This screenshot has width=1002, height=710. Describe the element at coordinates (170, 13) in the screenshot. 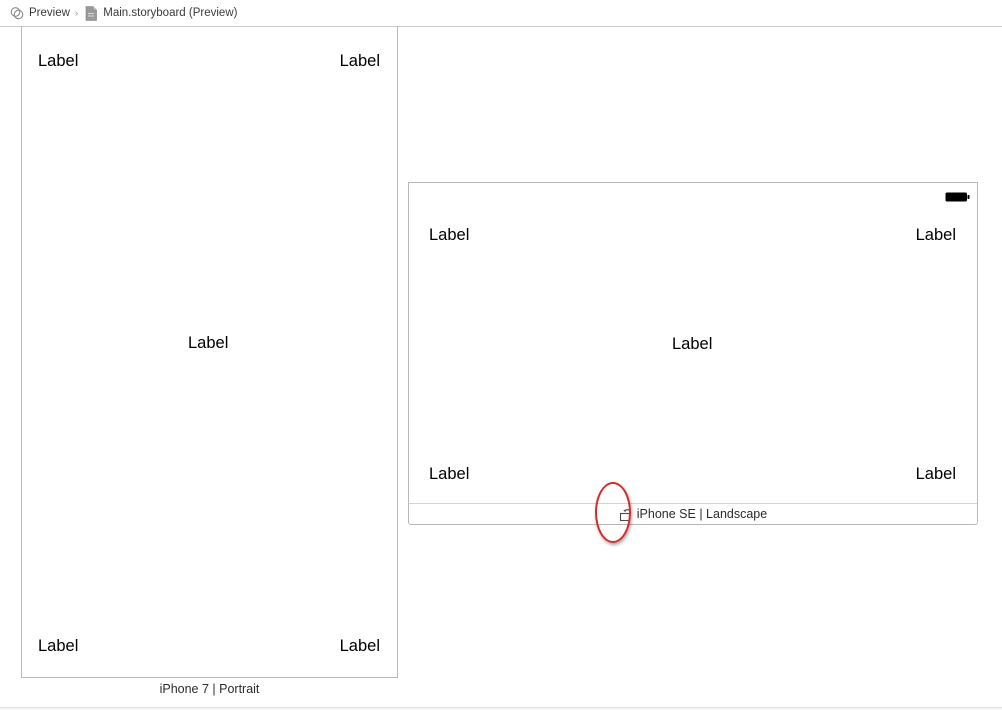

I see `breadcrumb-label: Main.storyboard (Preview)` at that location.